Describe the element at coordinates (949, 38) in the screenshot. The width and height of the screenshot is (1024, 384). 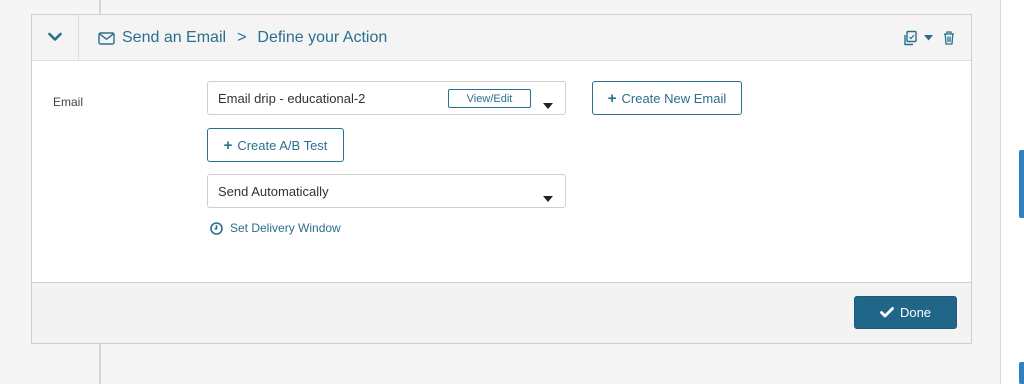
I see `trash-icon` at that location.